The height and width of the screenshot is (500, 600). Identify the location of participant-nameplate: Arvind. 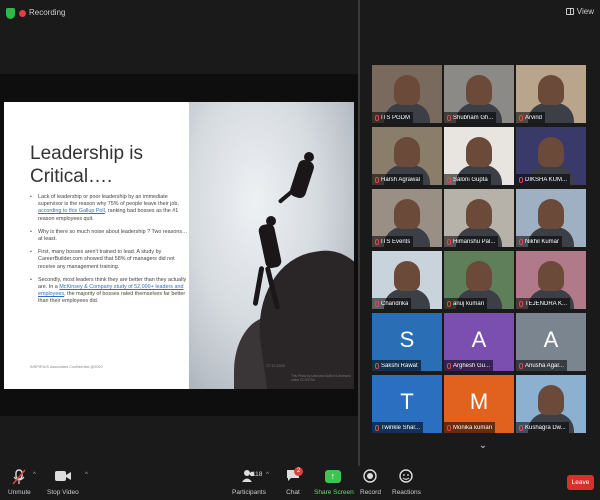
(531, 117).